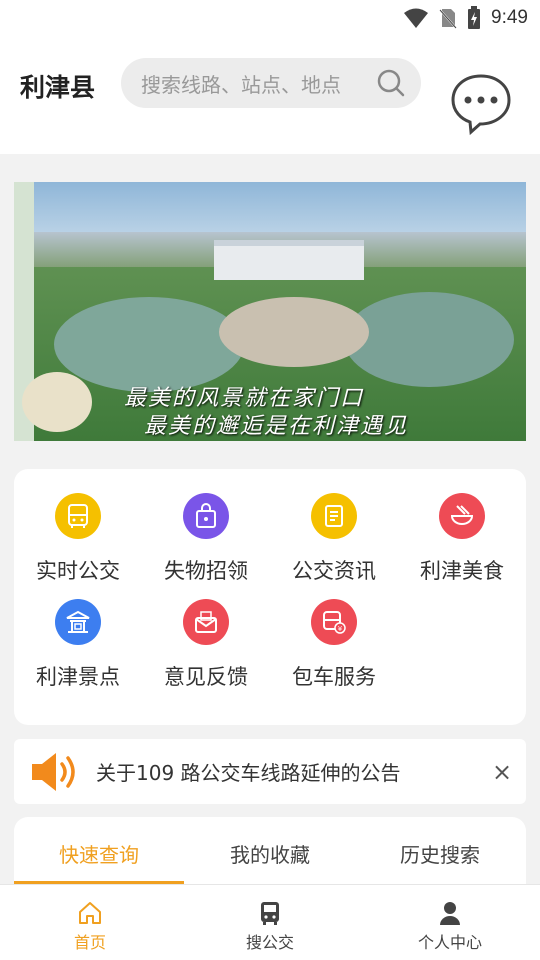 Image resolution: width=540 pixels, height=960 pixels. I want to click on news-icon, so click(334, 516).